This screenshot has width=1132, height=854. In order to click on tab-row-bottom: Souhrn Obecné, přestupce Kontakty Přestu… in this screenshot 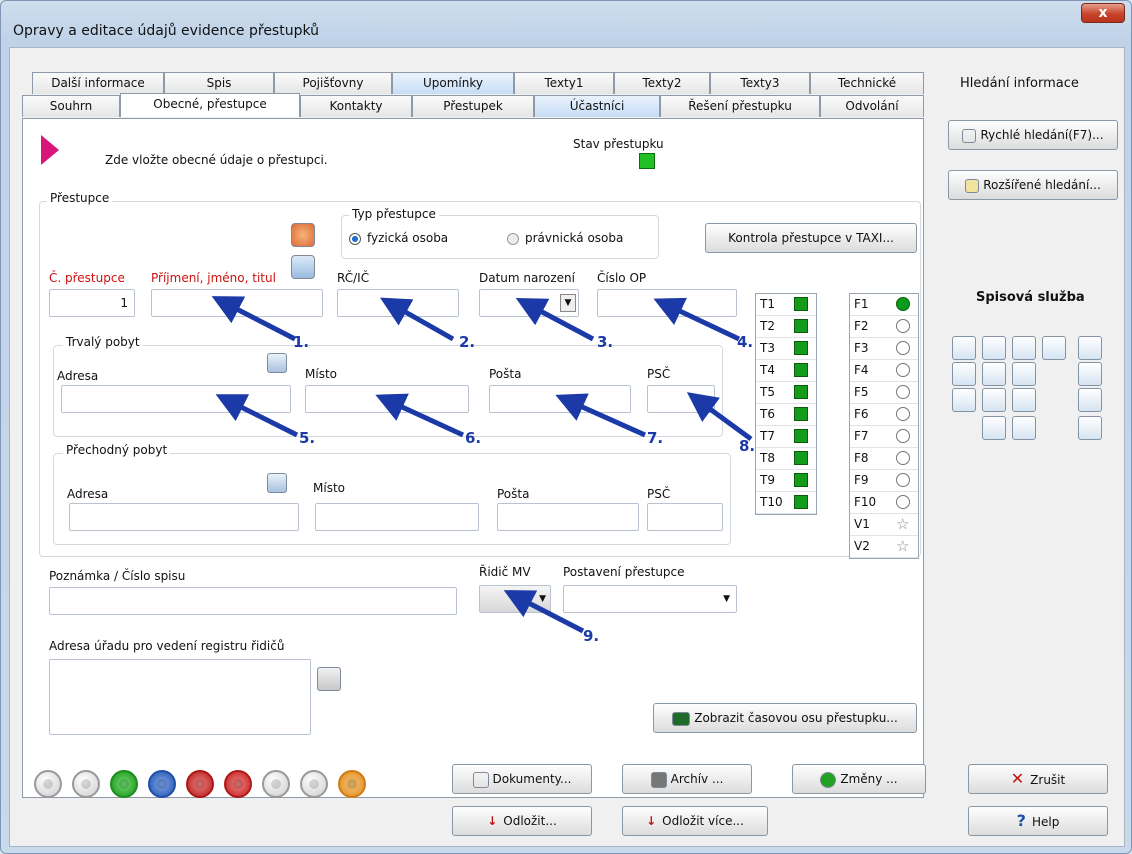, I will do `click(473, 105)`.